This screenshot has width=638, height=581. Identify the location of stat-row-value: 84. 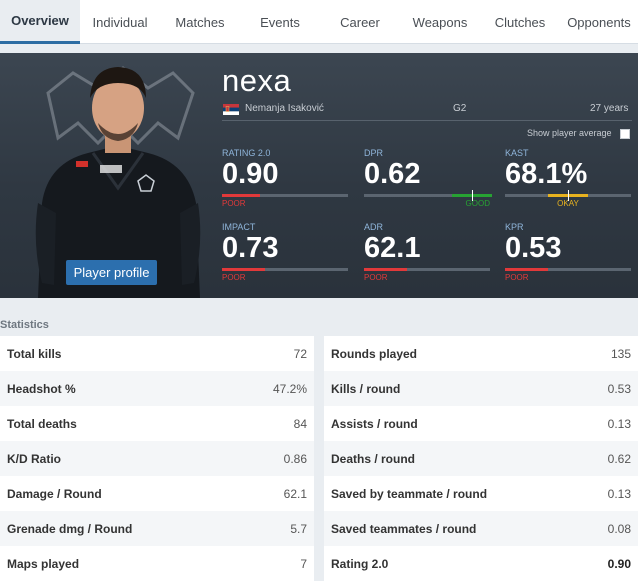
(300, 423).